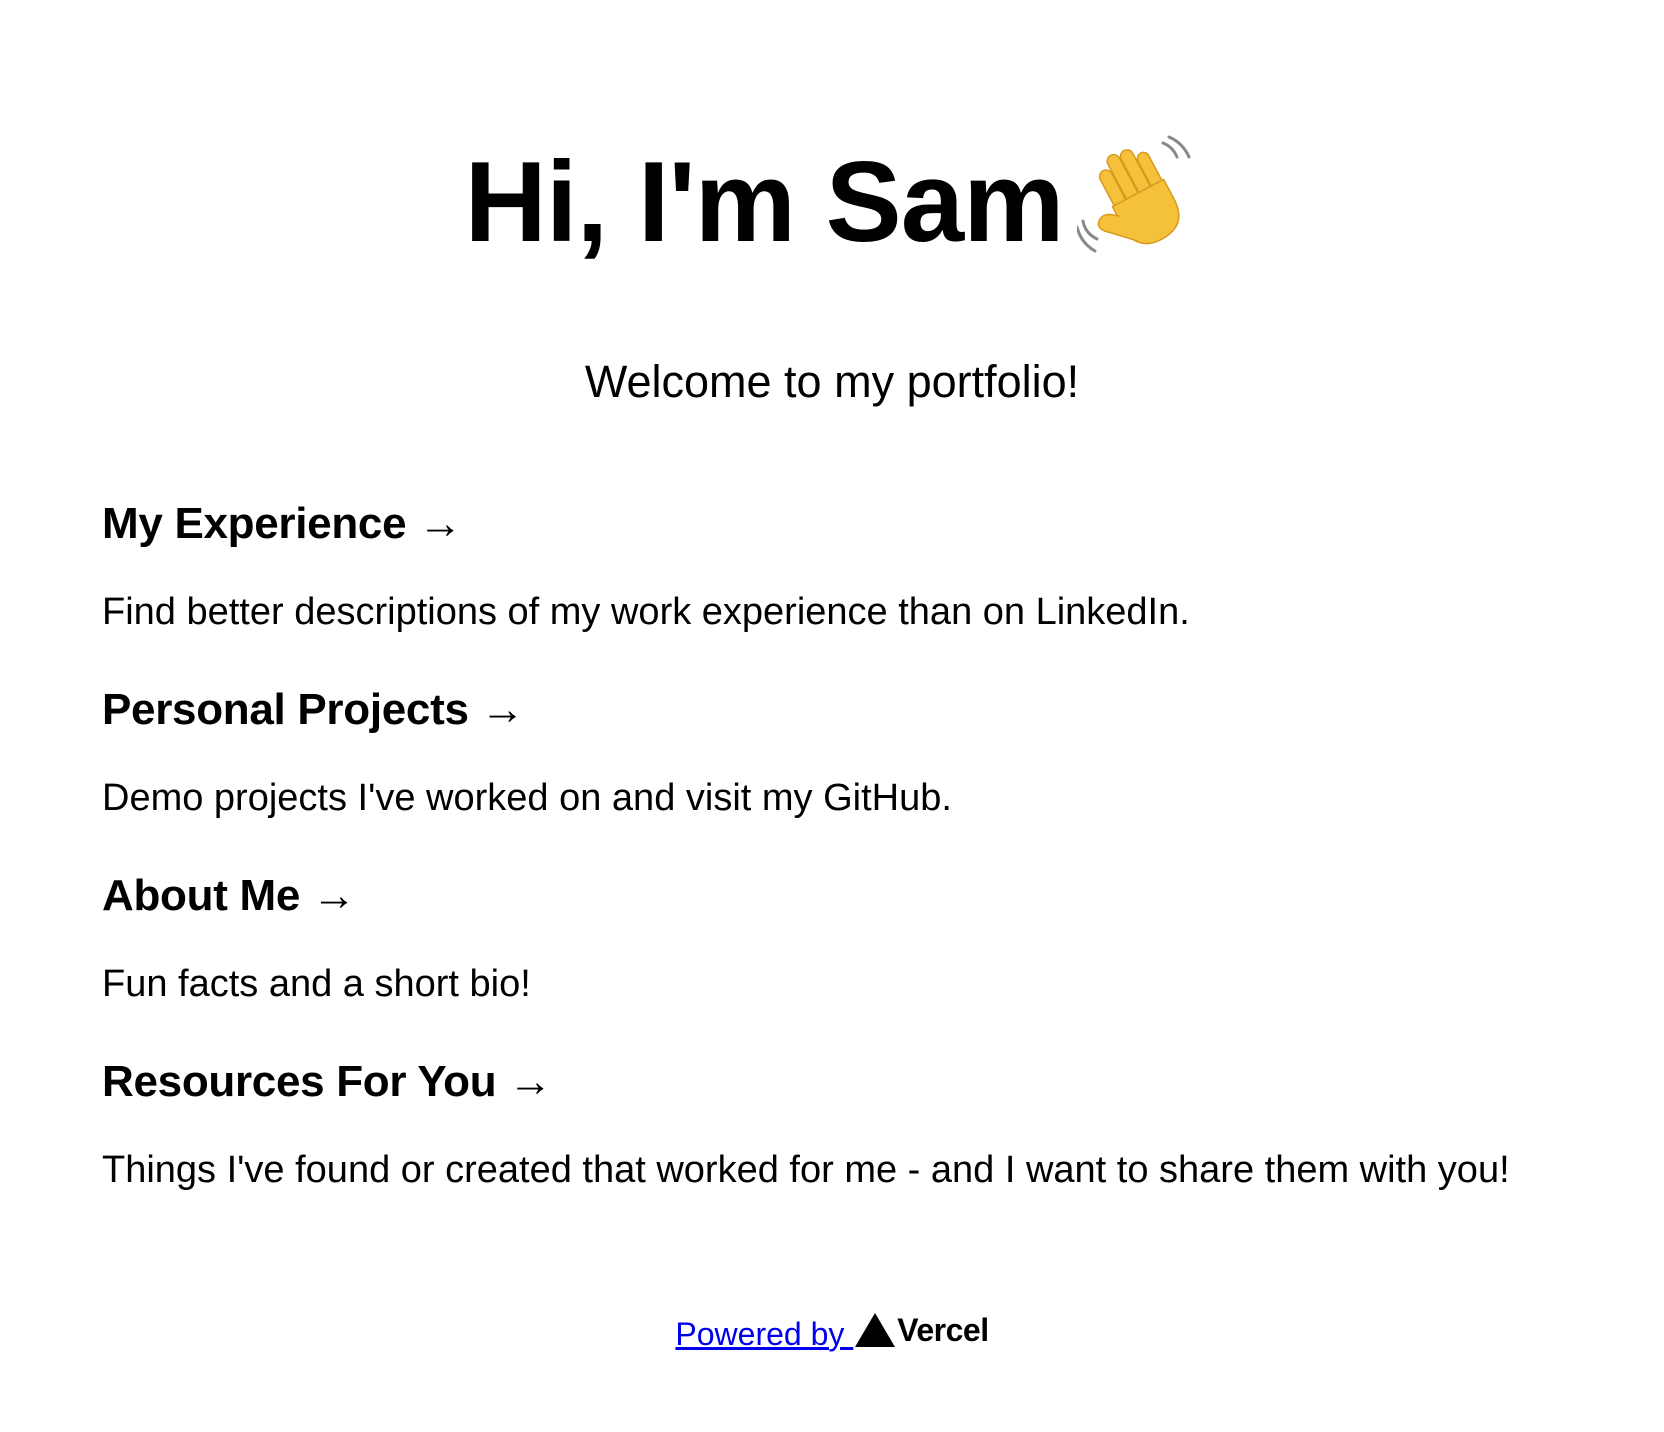 The image size is (1664, 1432). I want to click on vercel-wordmark: Vercel, so click(943, 1329).